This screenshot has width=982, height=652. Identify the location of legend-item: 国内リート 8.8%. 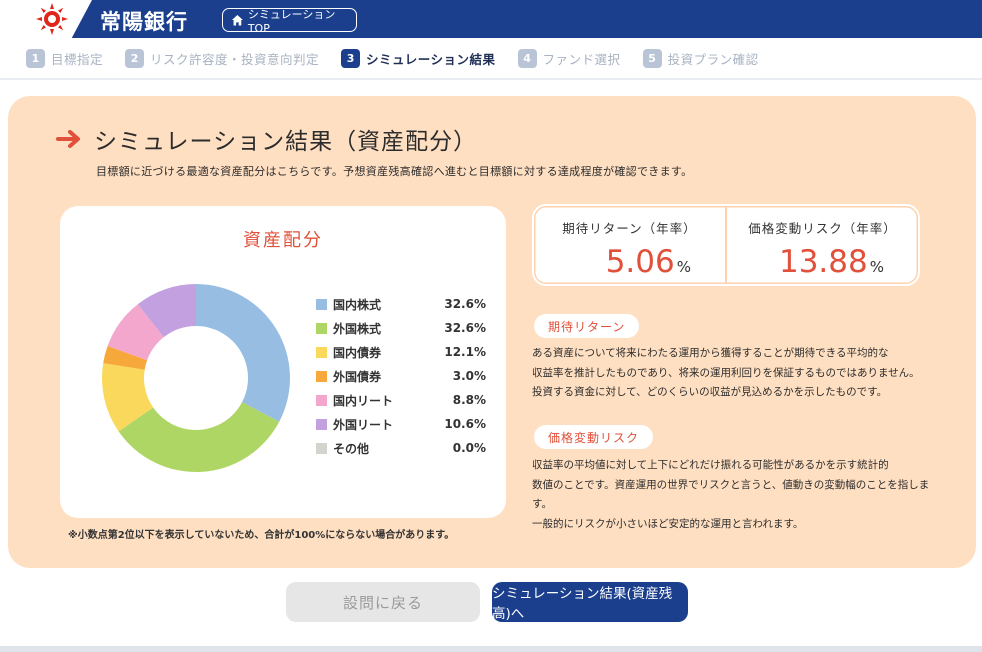
(401, 400).